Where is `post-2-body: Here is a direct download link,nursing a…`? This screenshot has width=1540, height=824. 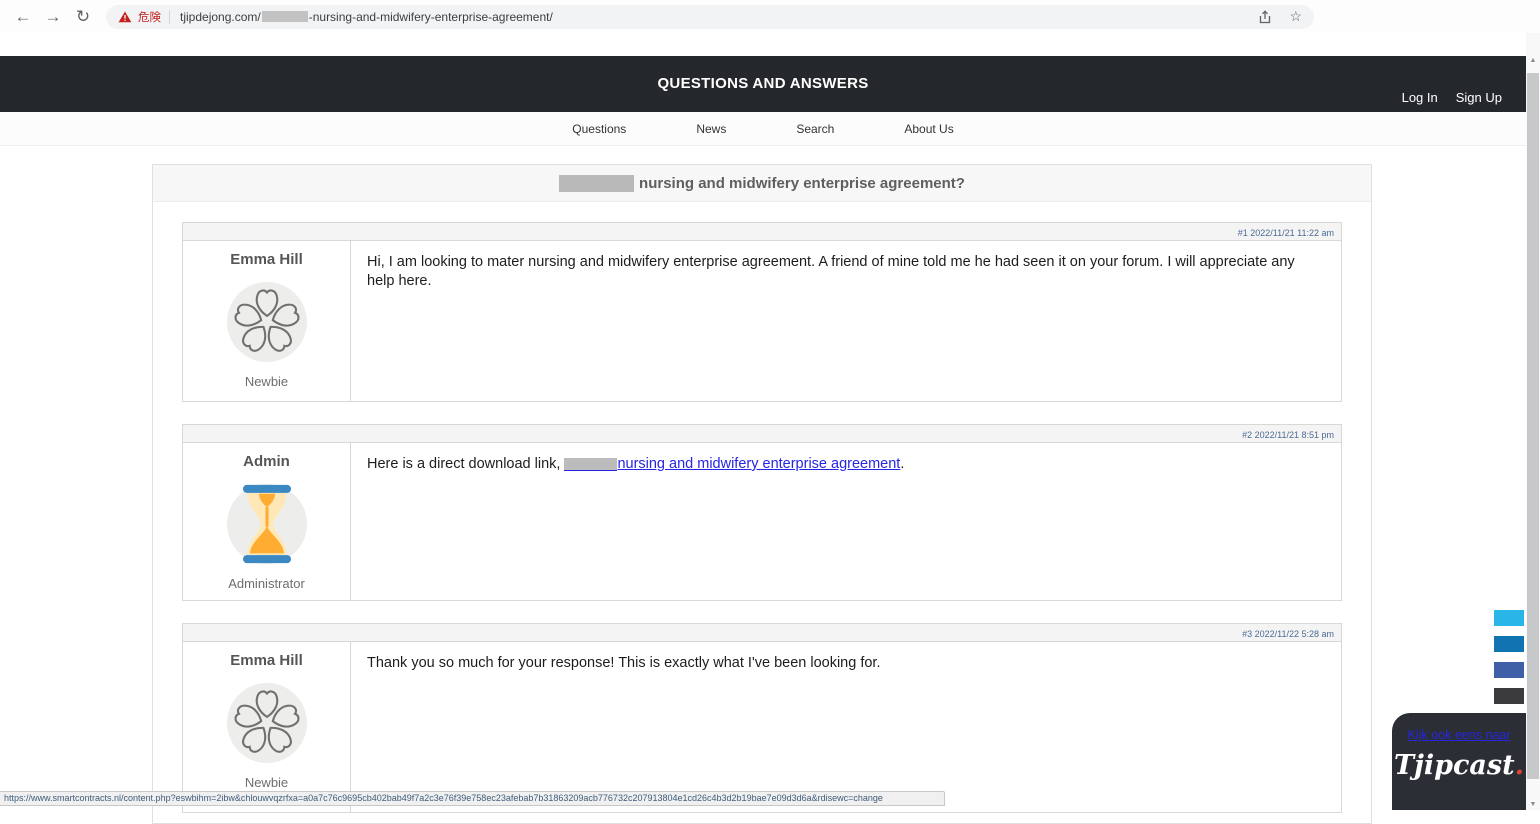
post-2-body: Here is a direct download link,nursing a… is located at coordinates (846, 521).